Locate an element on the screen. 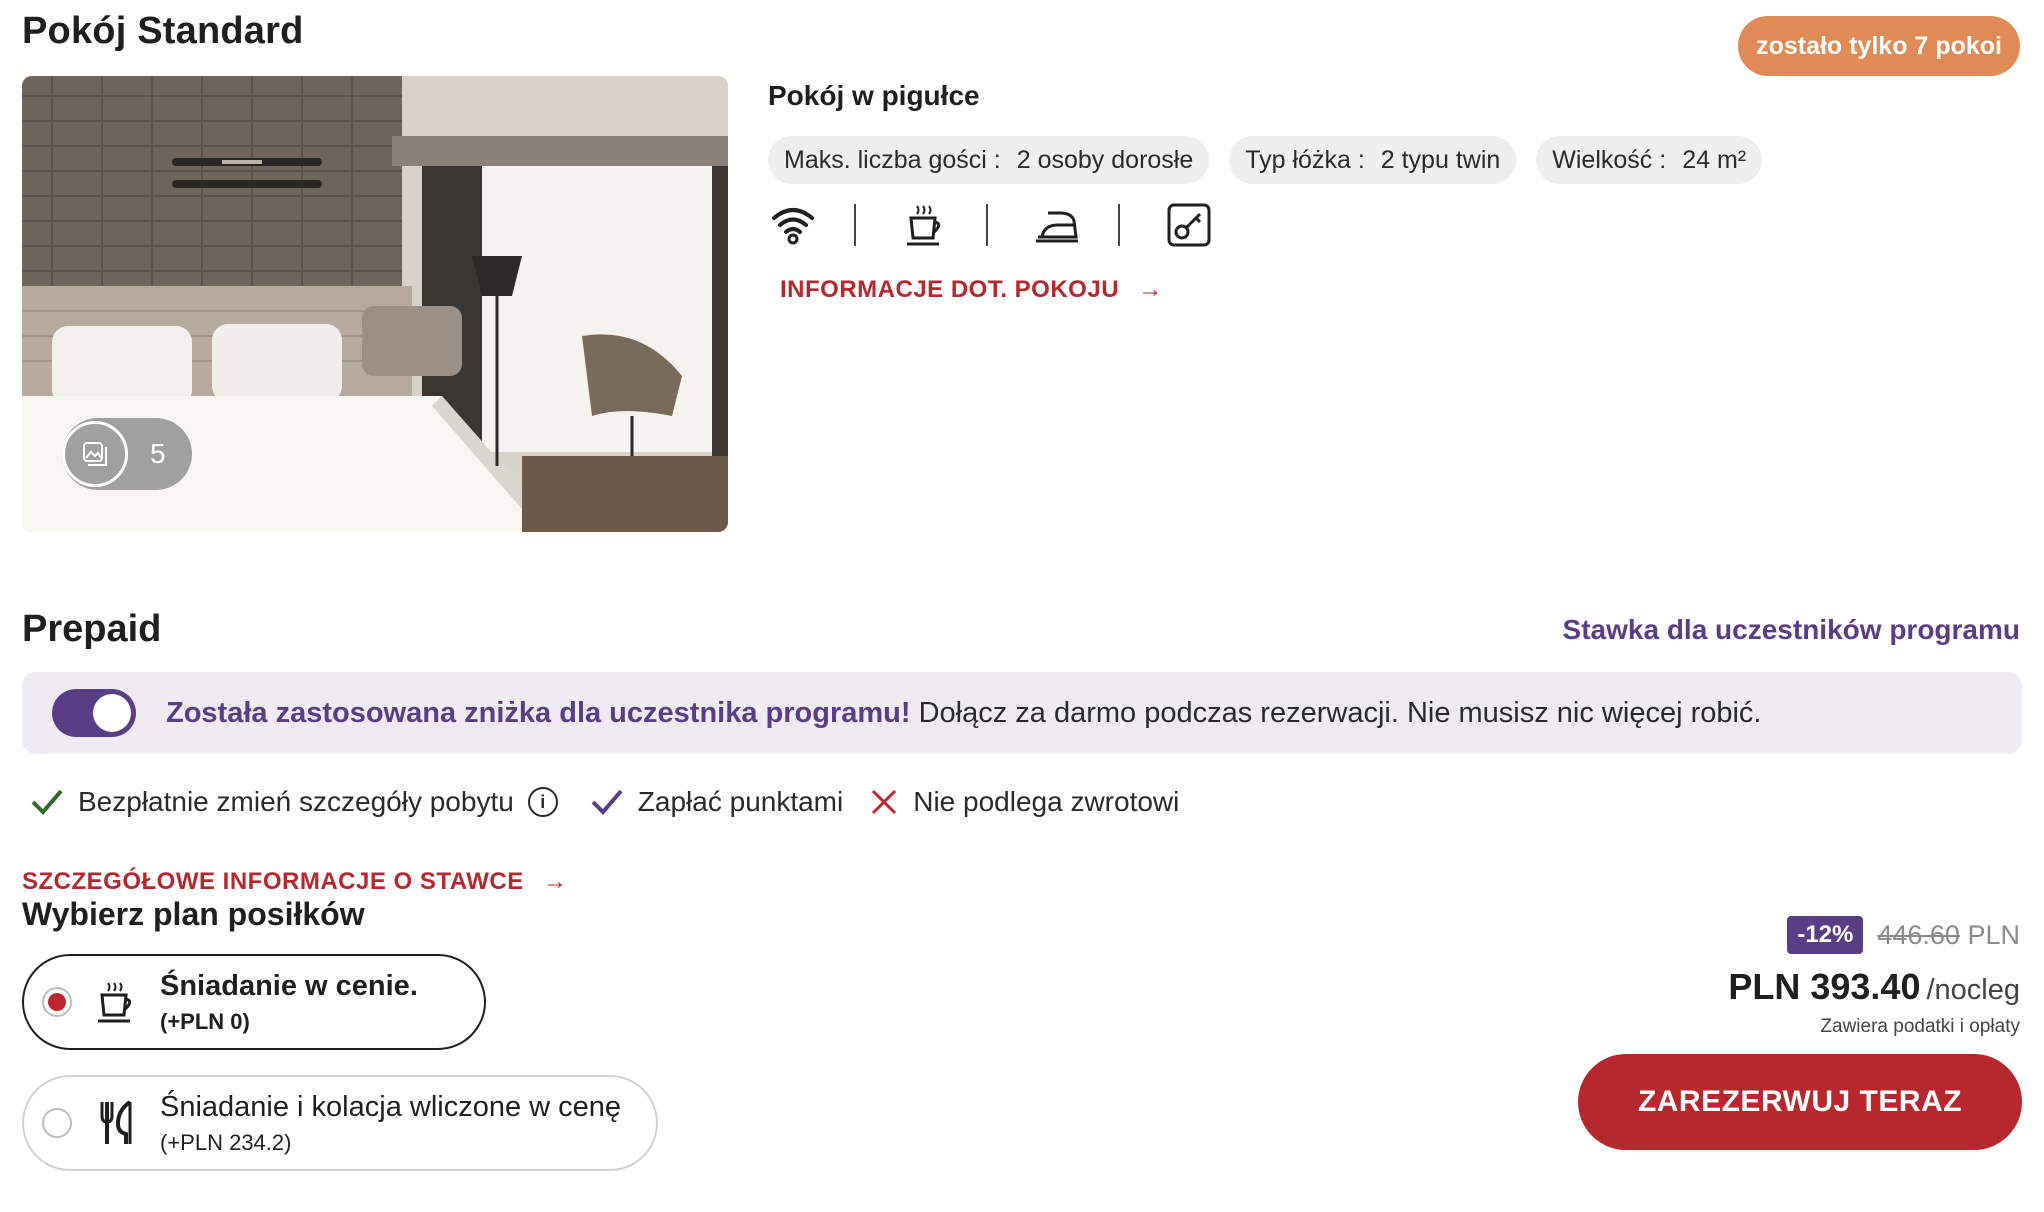 The width and height of the screenshot is (2044, 1212). room-info-link-label: INFORMACJE DOT. POKOJU is located at coordinates (950, 289).